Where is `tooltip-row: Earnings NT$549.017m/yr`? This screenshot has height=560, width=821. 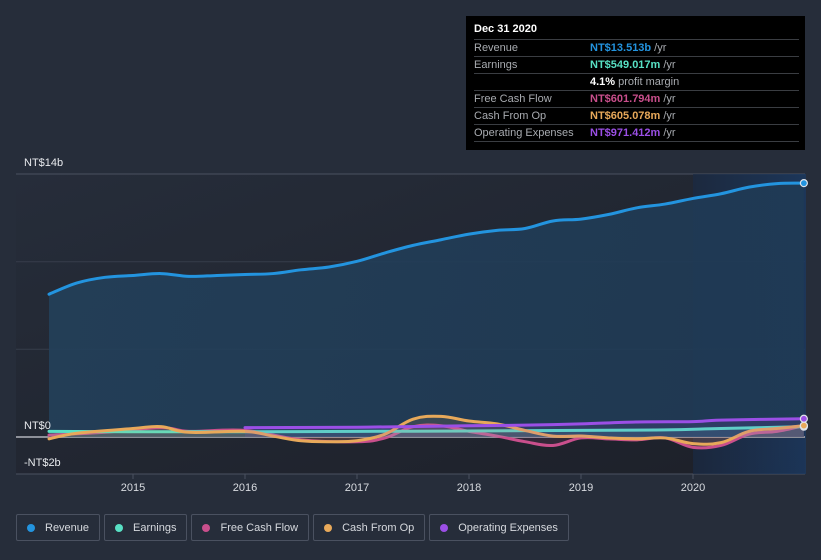
tooltip-row: Earnings NT$549.017m/yr is located at coordinates (636, 65).